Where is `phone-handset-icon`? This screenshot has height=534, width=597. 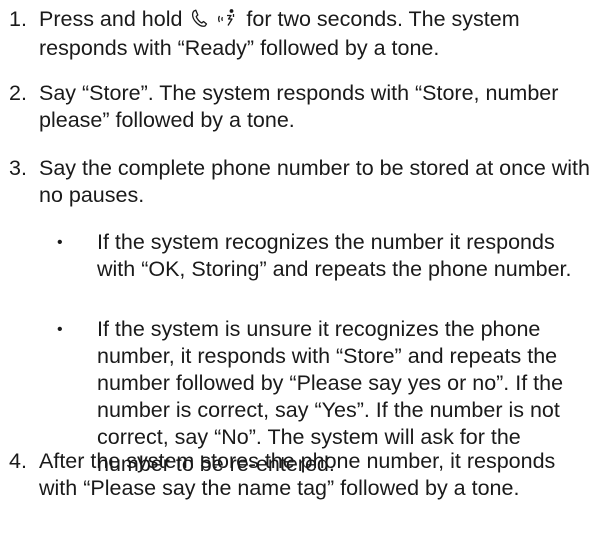
phone-handset-icon is located at coordinates (200, 21).